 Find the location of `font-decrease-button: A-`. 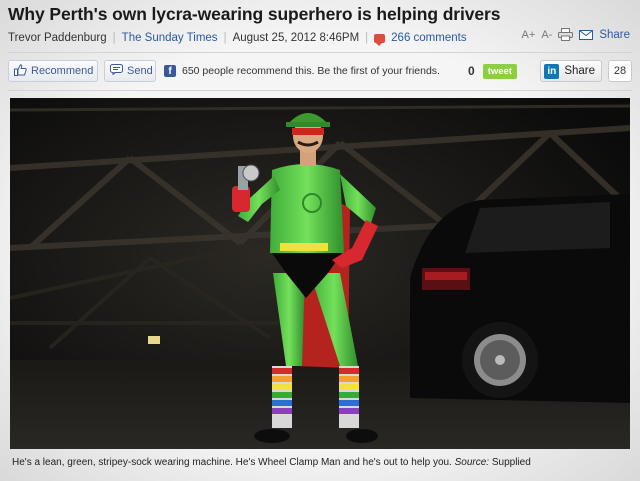

font-decrease-button: A- is located at coordinates (546, 35).